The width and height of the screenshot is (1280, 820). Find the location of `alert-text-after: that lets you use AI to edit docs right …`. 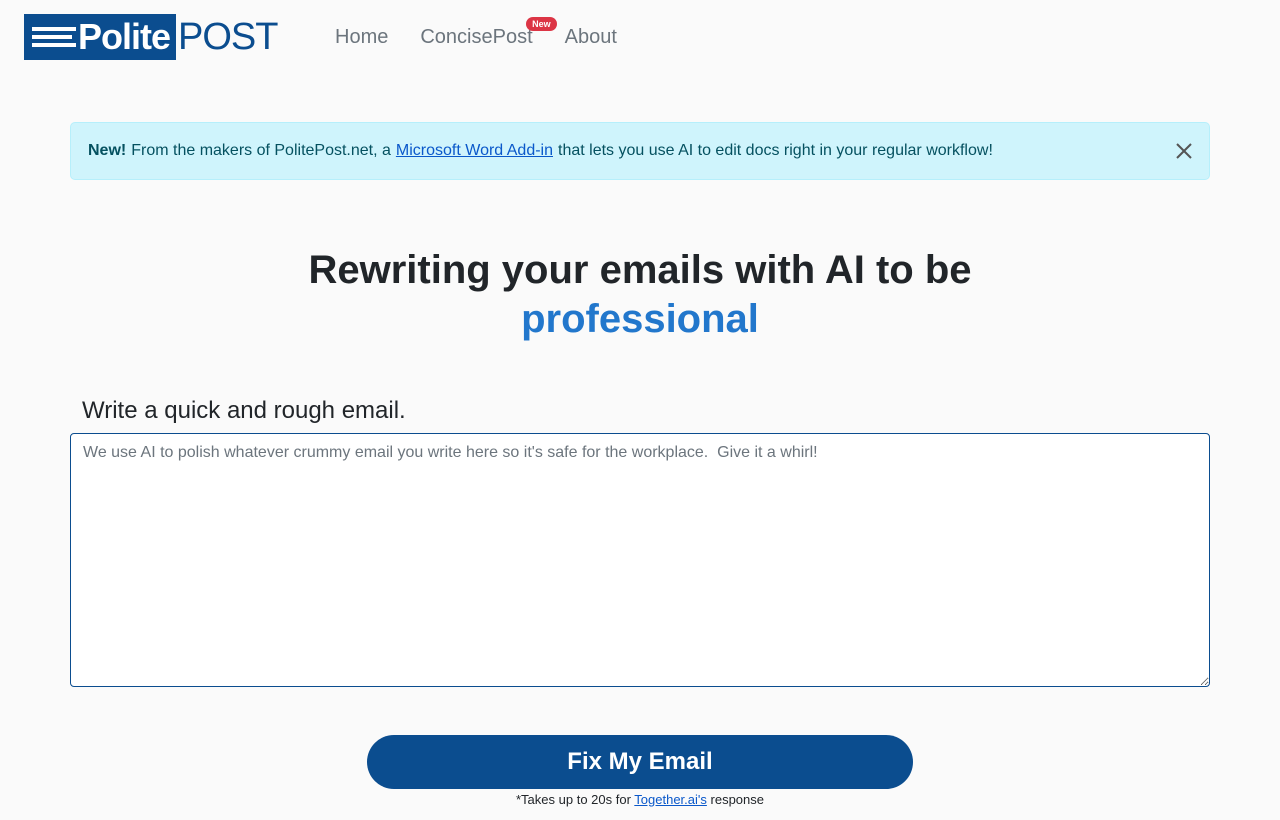

alert-text-after: that lets you use AI to edit docs right … is located at coordinates (775, 150).